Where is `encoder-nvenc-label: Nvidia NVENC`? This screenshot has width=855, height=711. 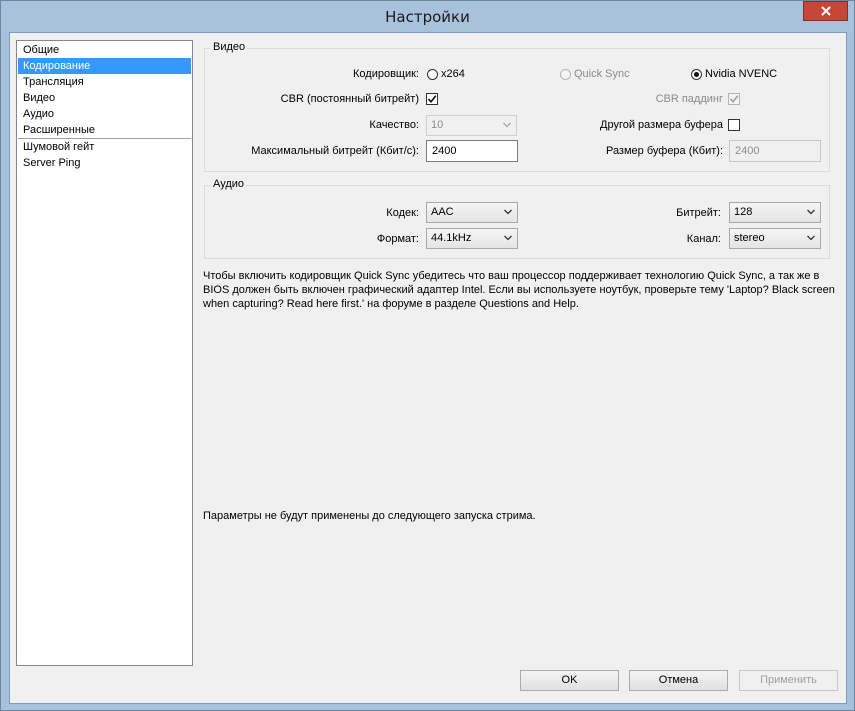
encoder-nvenc-label: Nvidia NVENC is located at coordinates (741, 74).